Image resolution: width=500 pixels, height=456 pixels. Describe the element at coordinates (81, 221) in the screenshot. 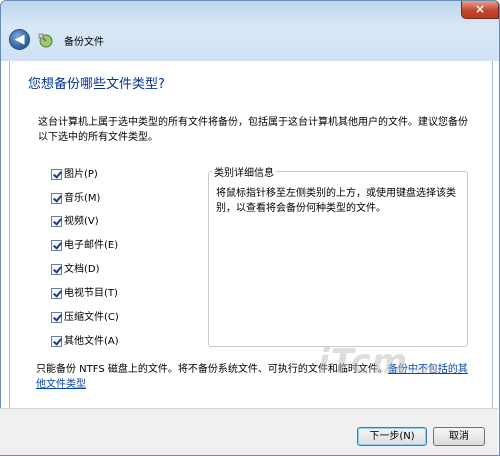

I see `checkbox-label: 视频(V)` at that location.